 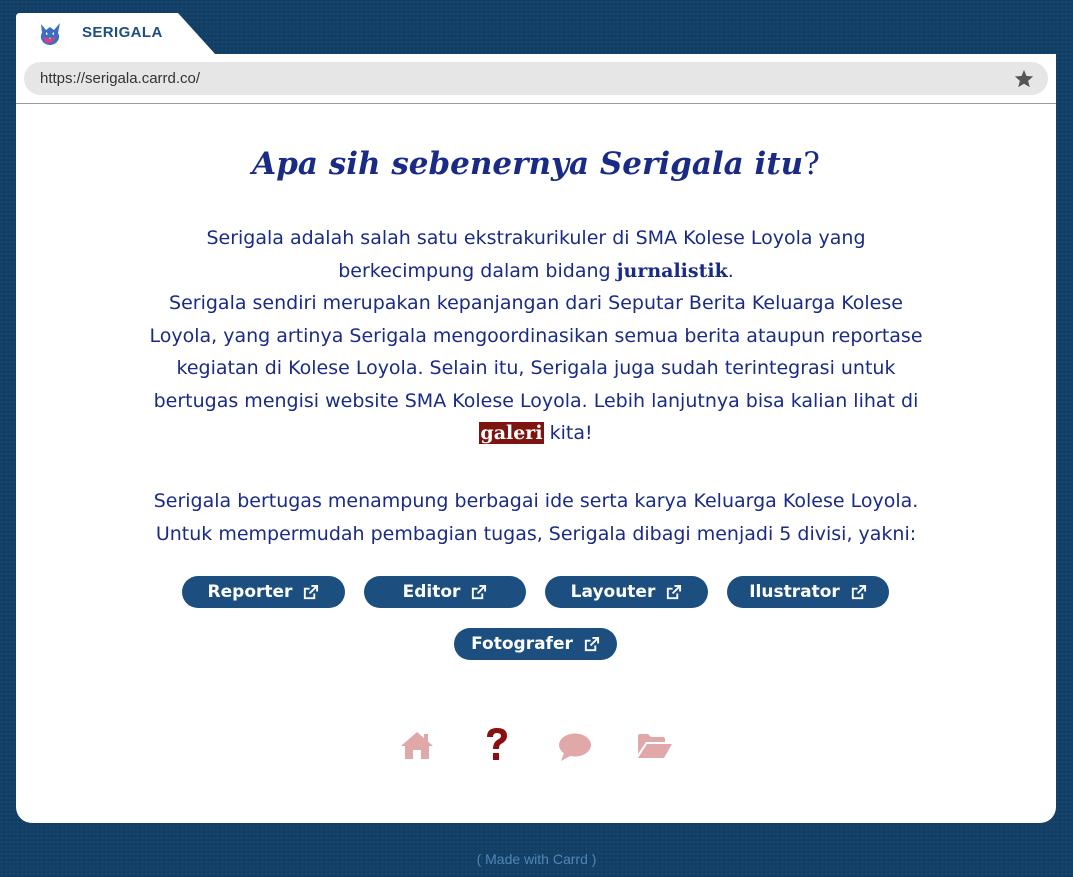 I want to click on url-text: https://serigala.carrd.co/, so click(x=120, y=78).